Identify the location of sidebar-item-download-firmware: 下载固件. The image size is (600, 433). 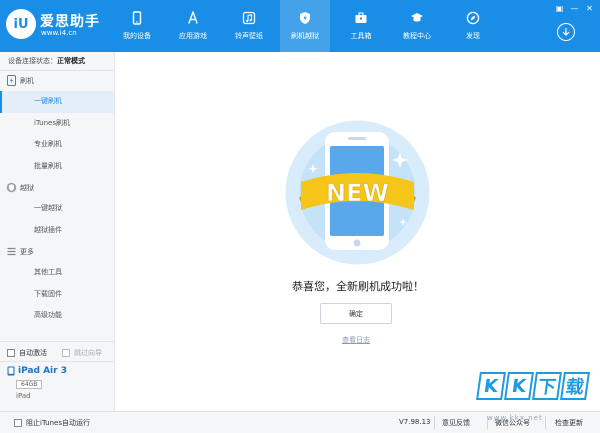
(57, 295).